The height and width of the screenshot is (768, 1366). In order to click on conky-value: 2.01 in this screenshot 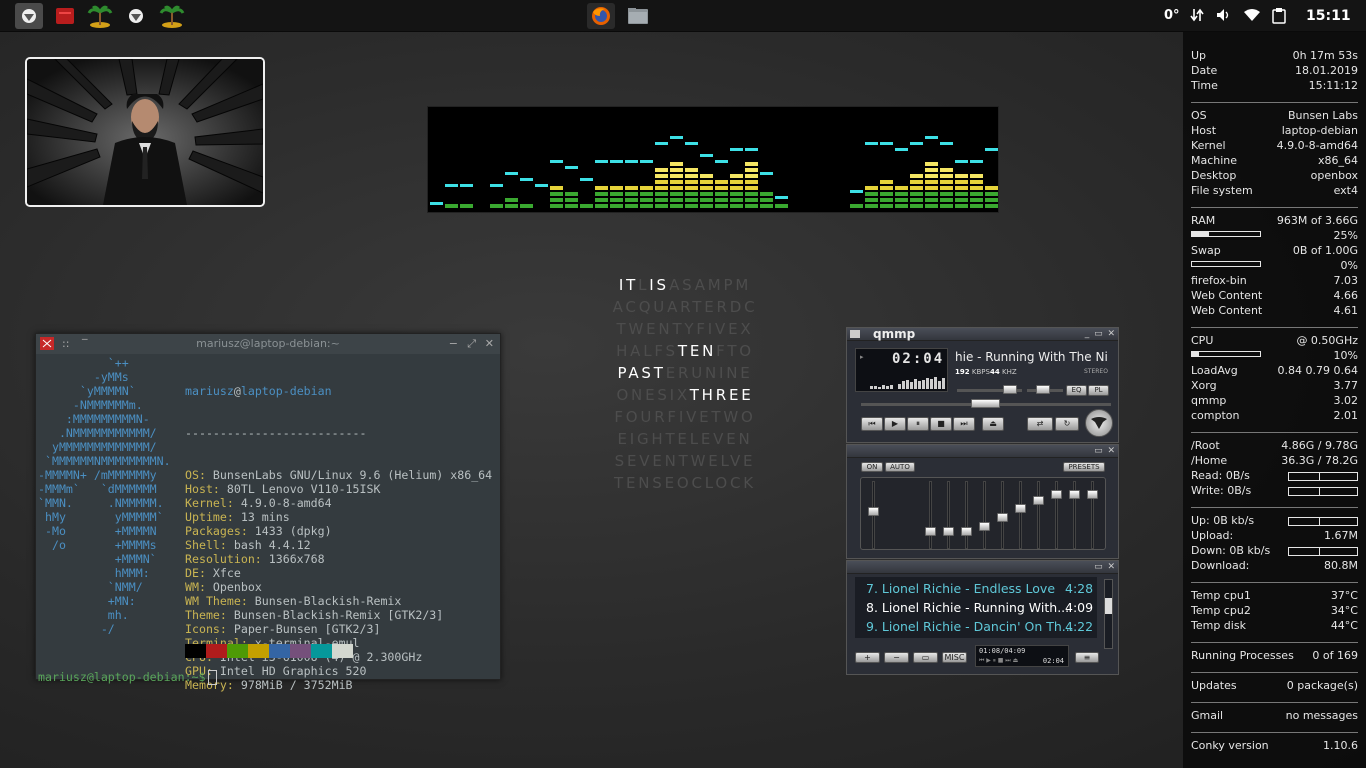, I will do `click(1346, 415)`.